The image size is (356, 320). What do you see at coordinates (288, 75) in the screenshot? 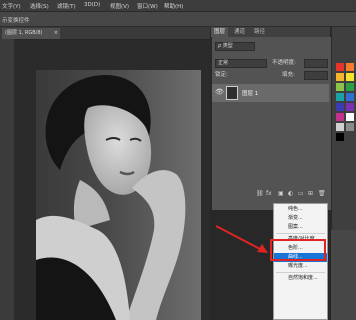
I see `fill-label: 填充:` at bounding box center [288, 75].